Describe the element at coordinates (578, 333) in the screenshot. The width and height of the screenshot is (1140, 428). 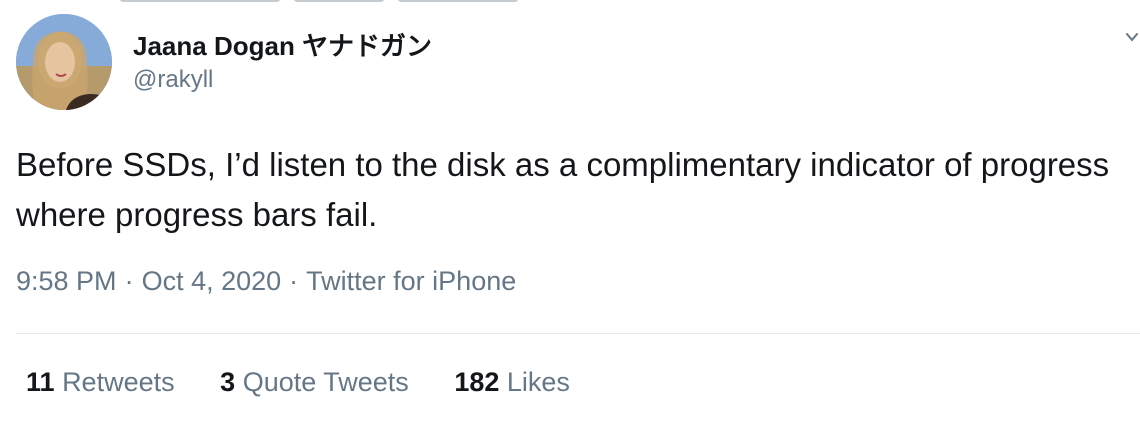
I see `divider` at that location.